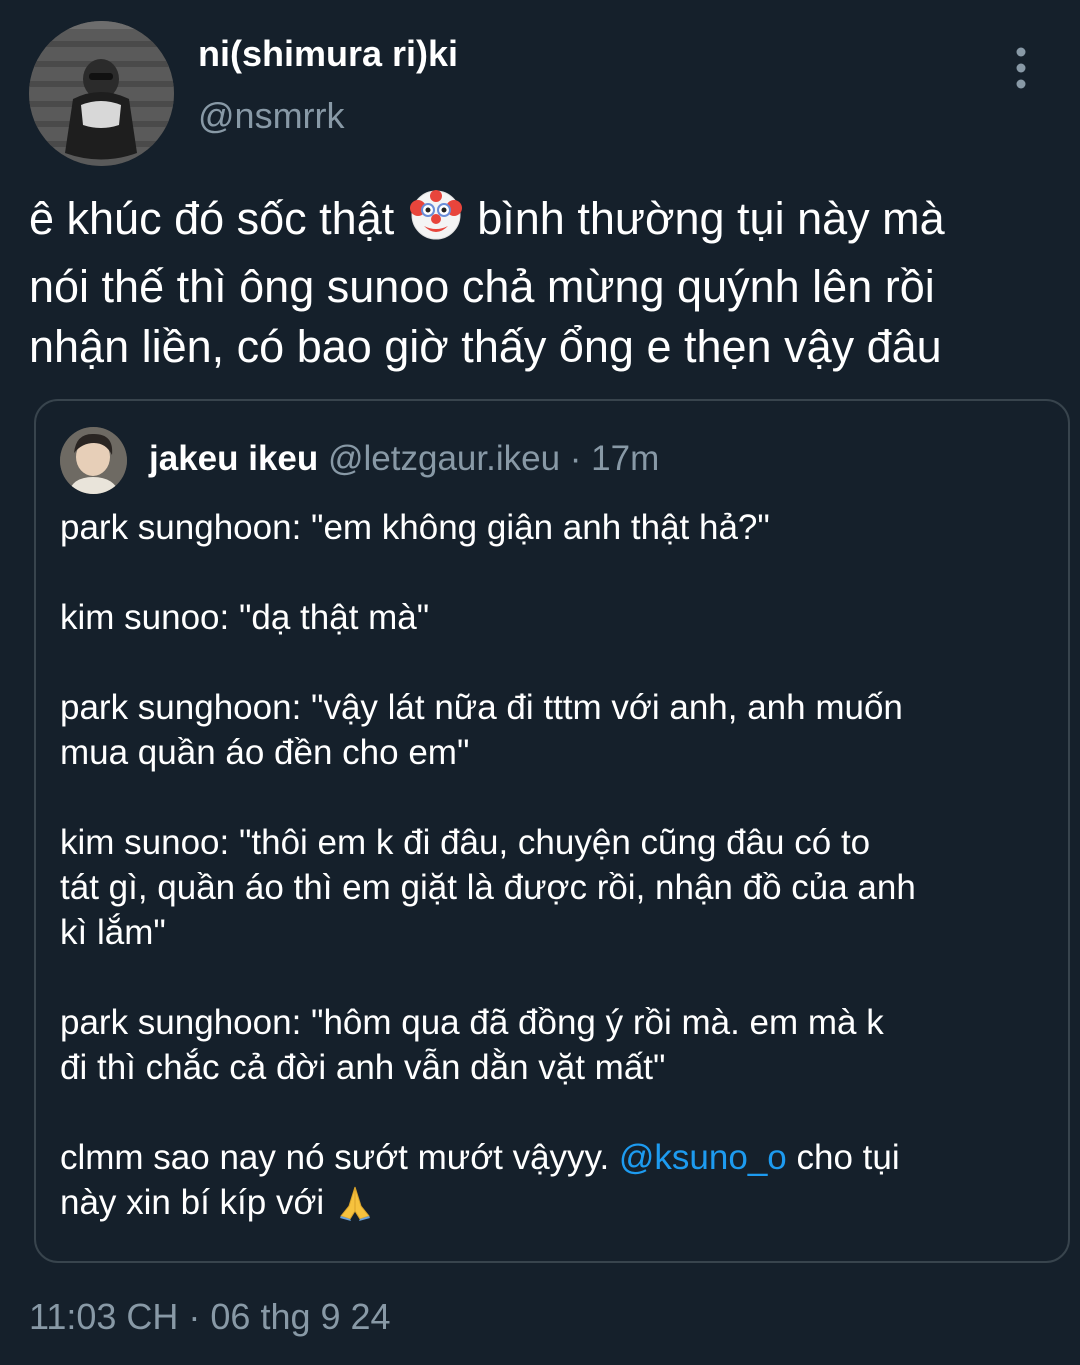 The width and height of the screenshot is (1080, 1365). I want to click on quoted-author-name: jakeu ikeu, so click(233, 458).